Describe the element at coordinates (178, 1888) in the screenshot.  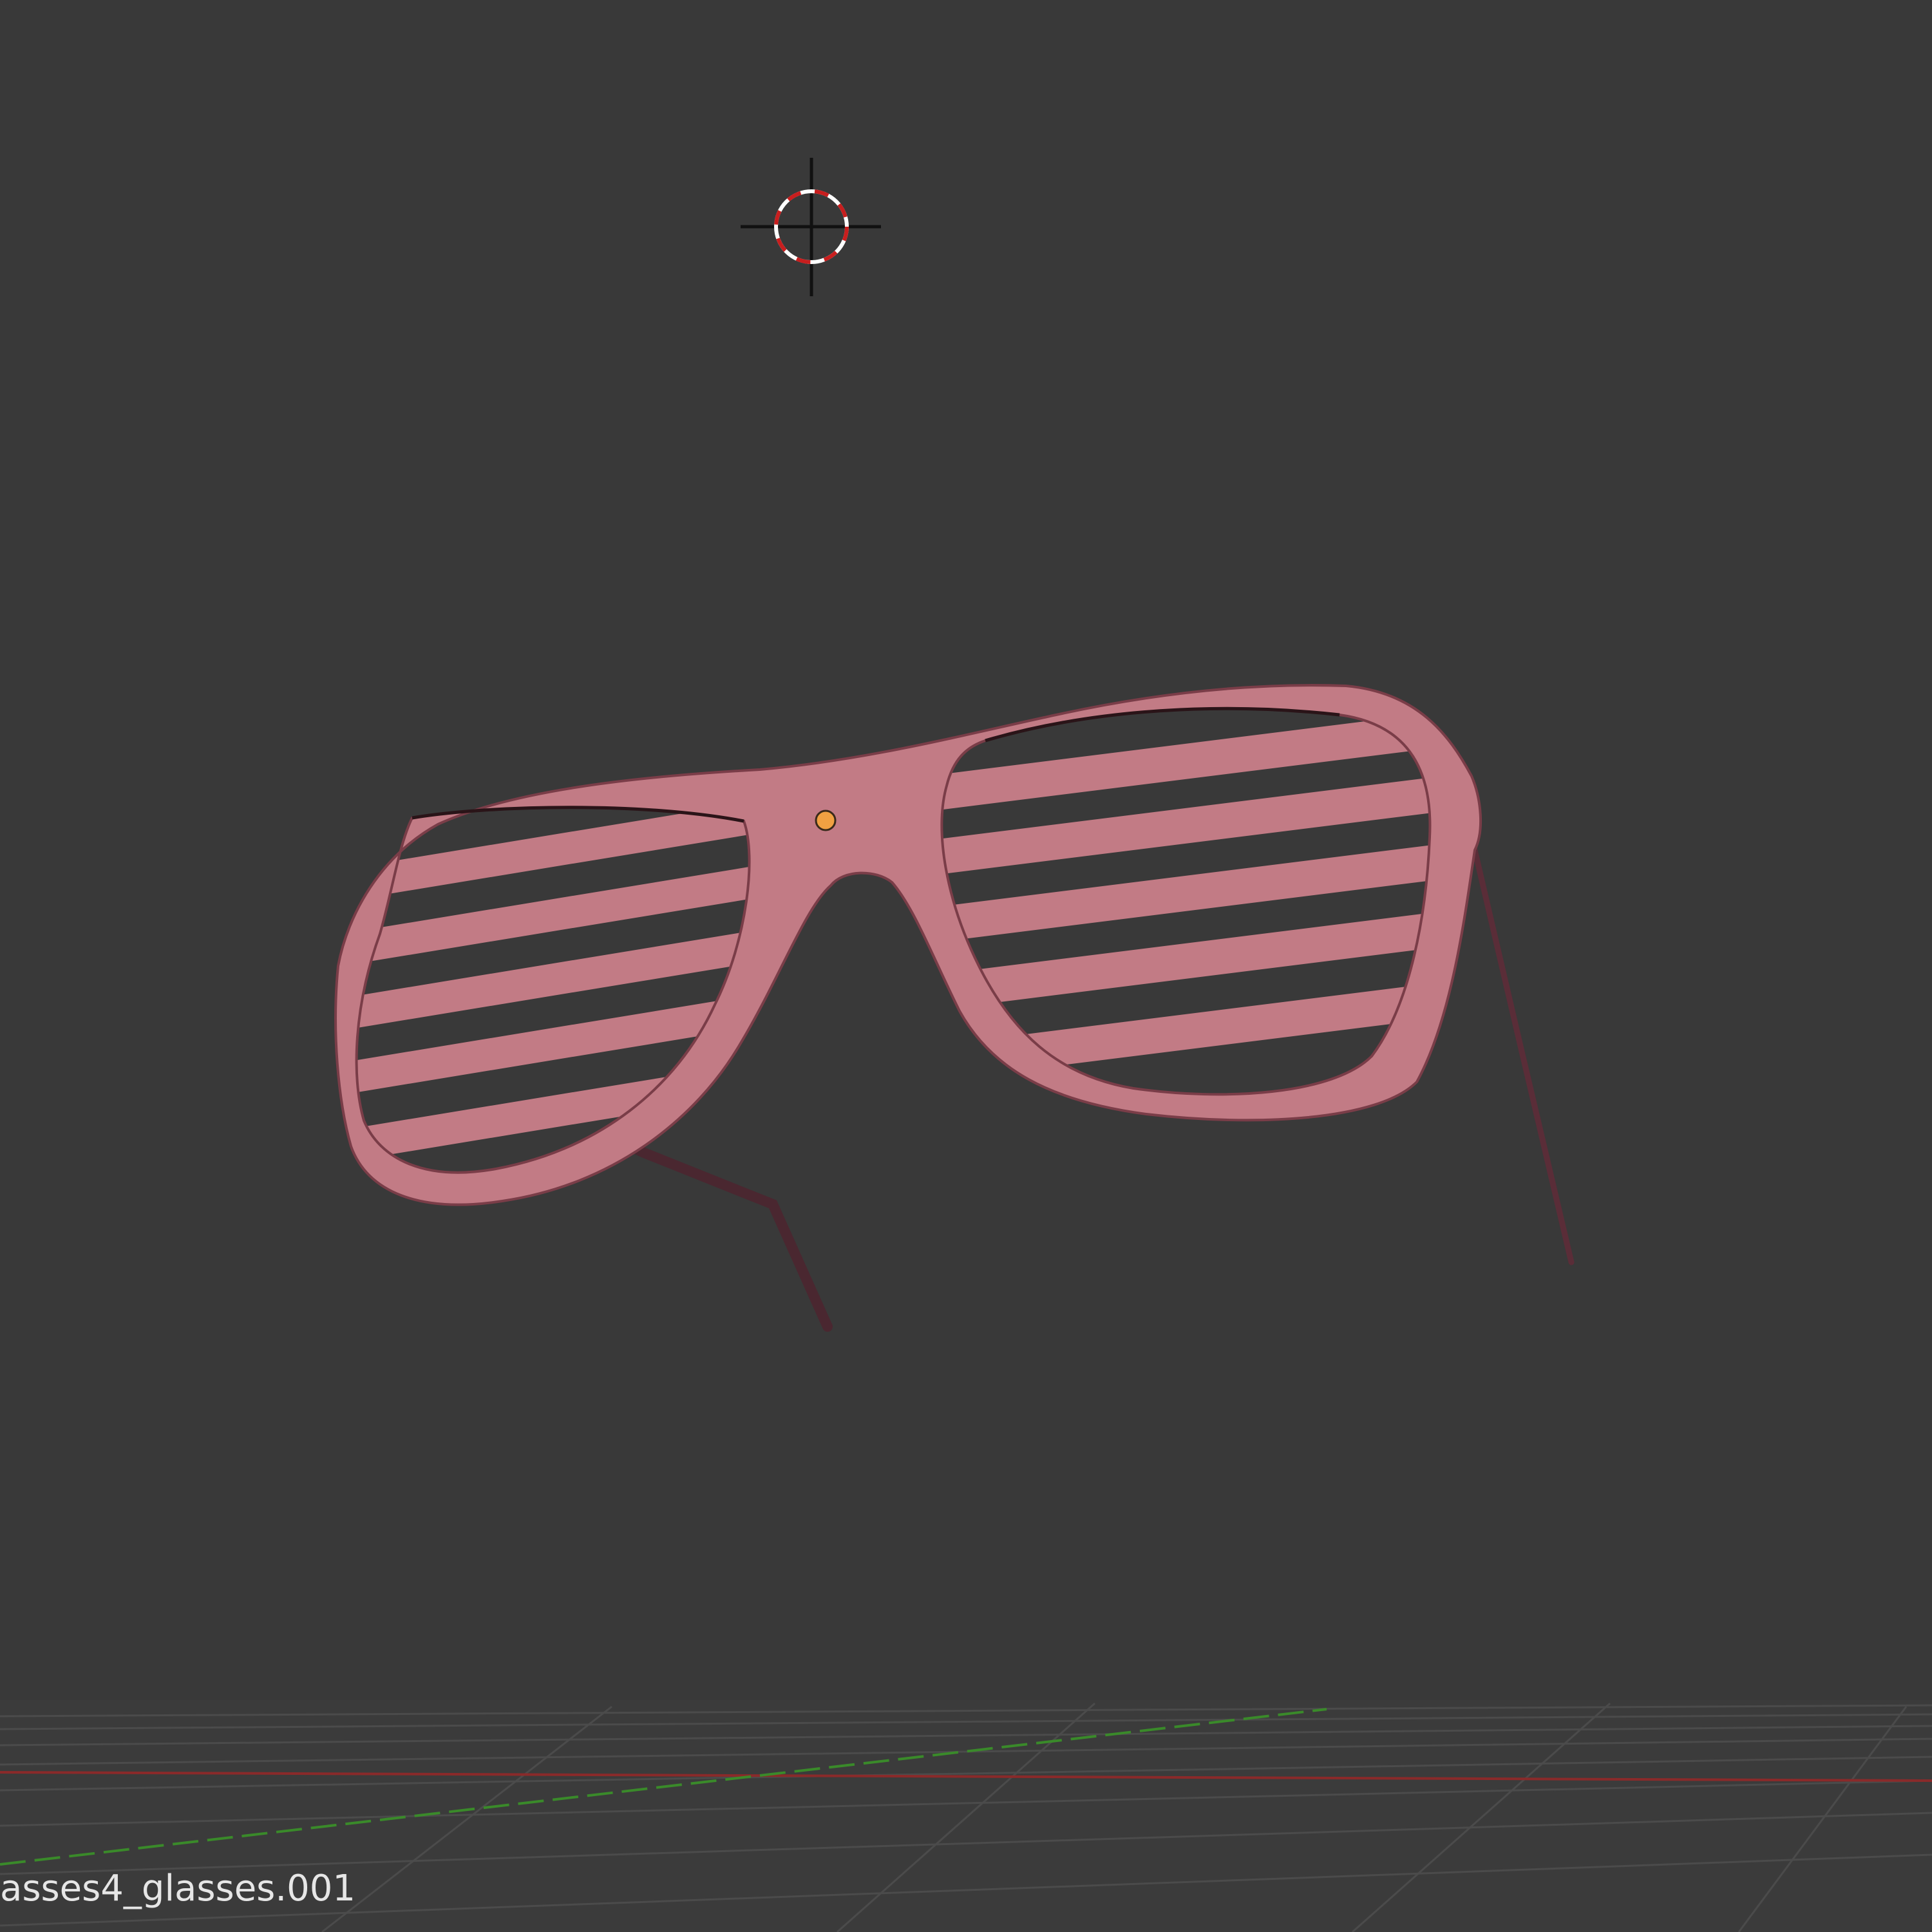
I see `active-object-label: asses4_glasses.001` at that location.